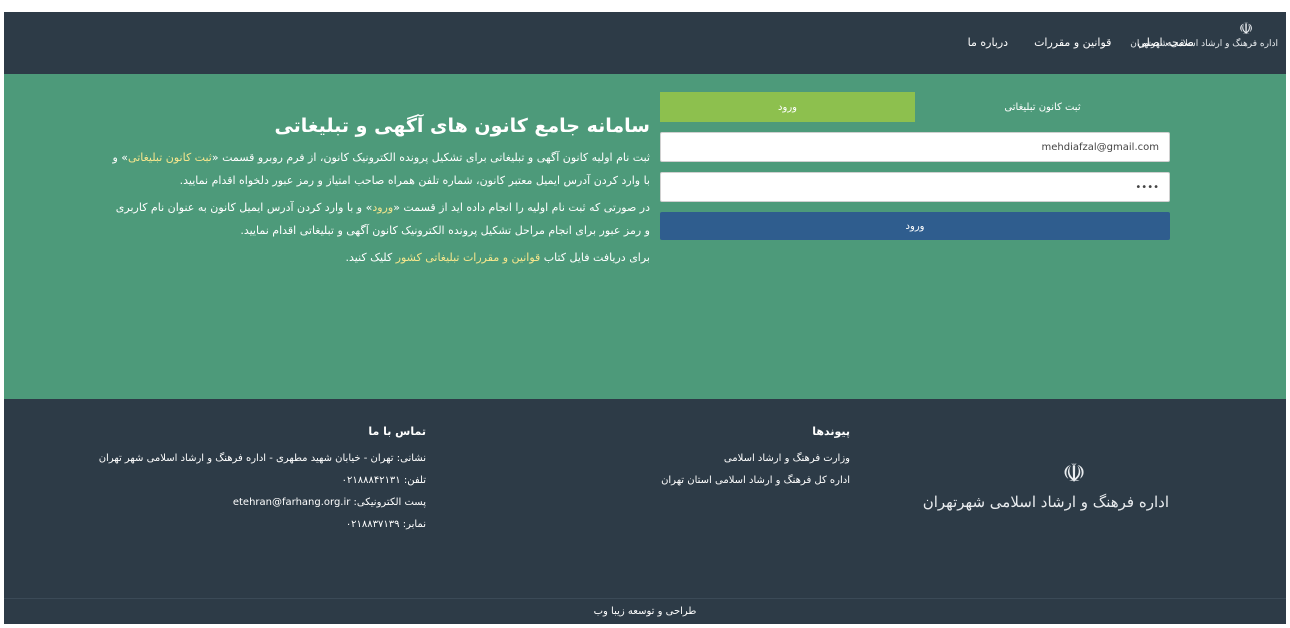  I want to click on nav-link-rules: قوانین و مقررات, so click(1072, 42).